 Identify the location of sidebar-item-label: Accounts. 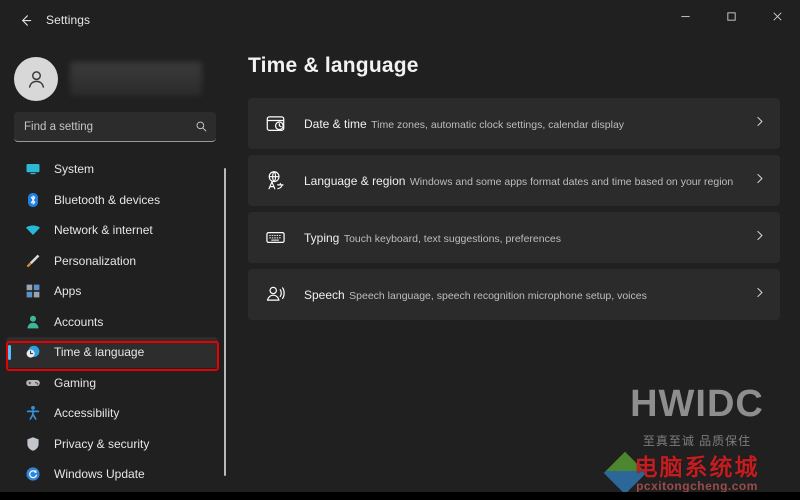
(79, 321).